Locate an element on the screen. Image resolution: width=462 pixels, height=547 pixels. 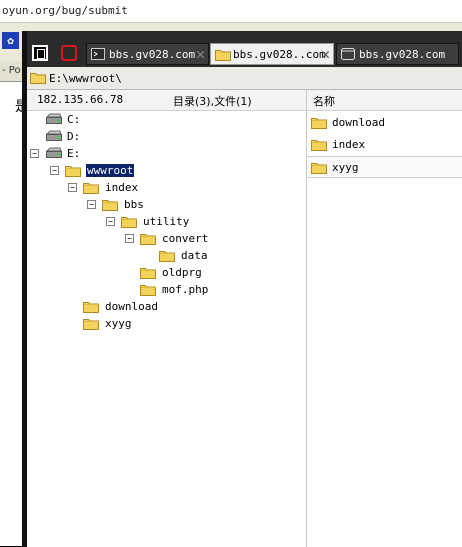
tree-item-label: D: is located at coordinates (74, 136).